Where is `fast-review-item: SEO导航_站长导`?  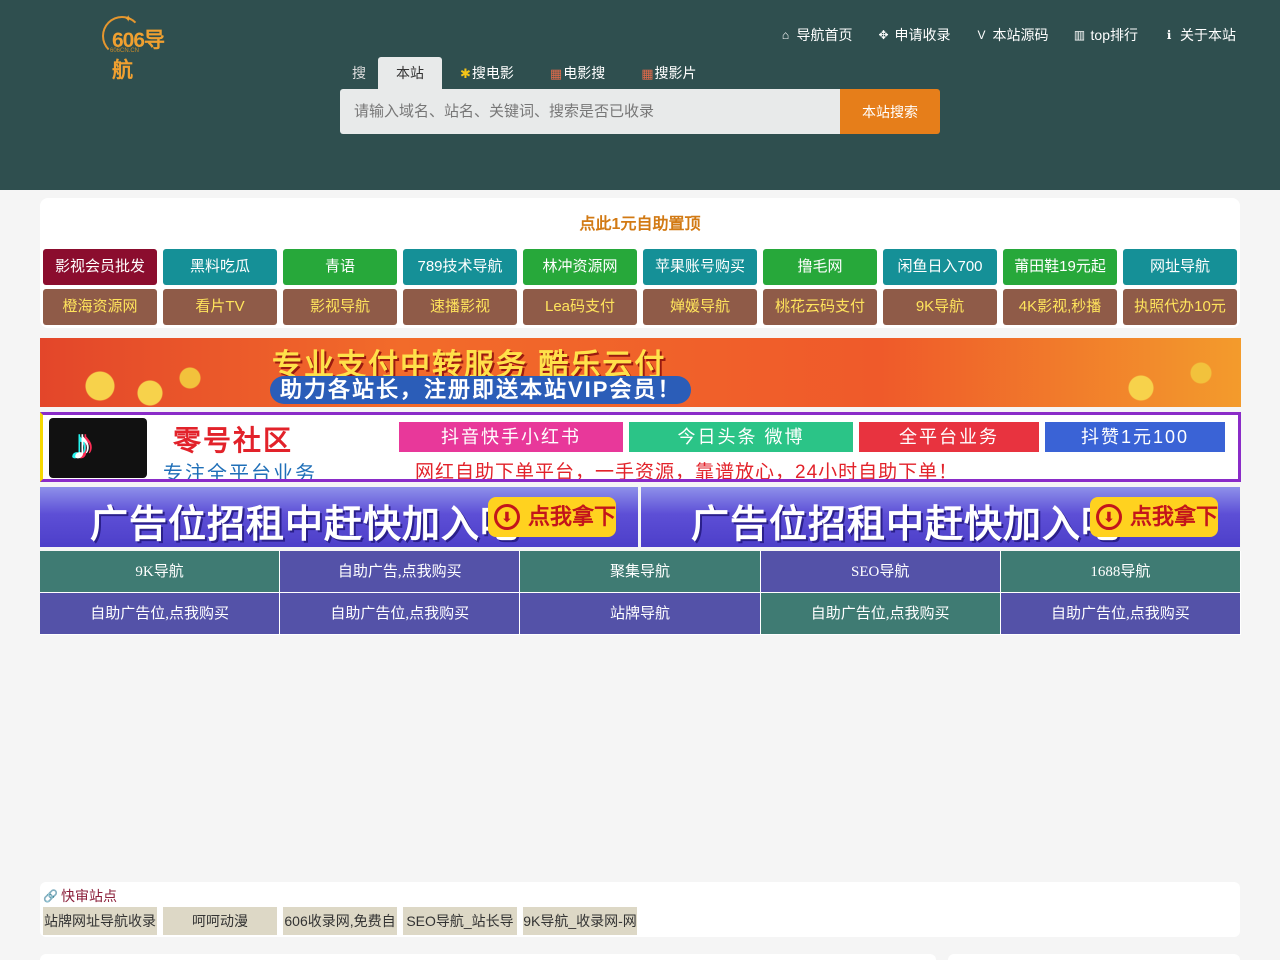 fast-review-item: SEO导航_站长导 is located at coordinates (460, 921).